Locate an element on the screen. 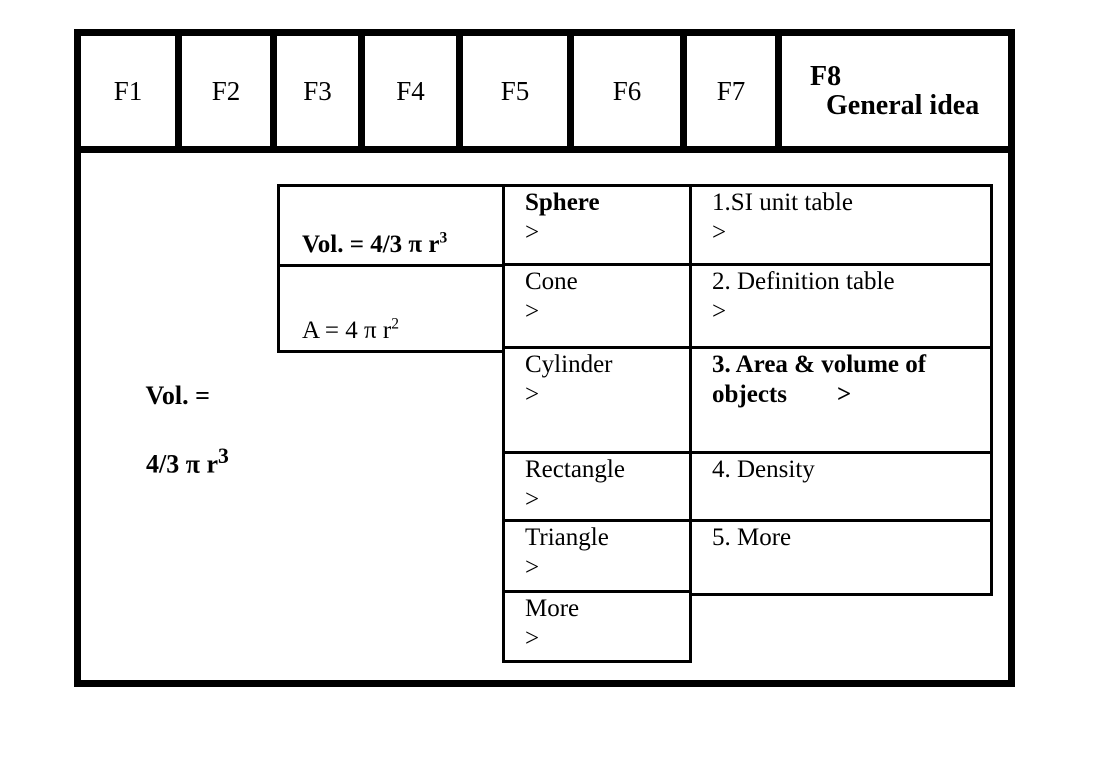 The width and height of the screenshot is (1117, 762). formula-base: Vol. = 4/3 π r is located at coordinates (371, 244).